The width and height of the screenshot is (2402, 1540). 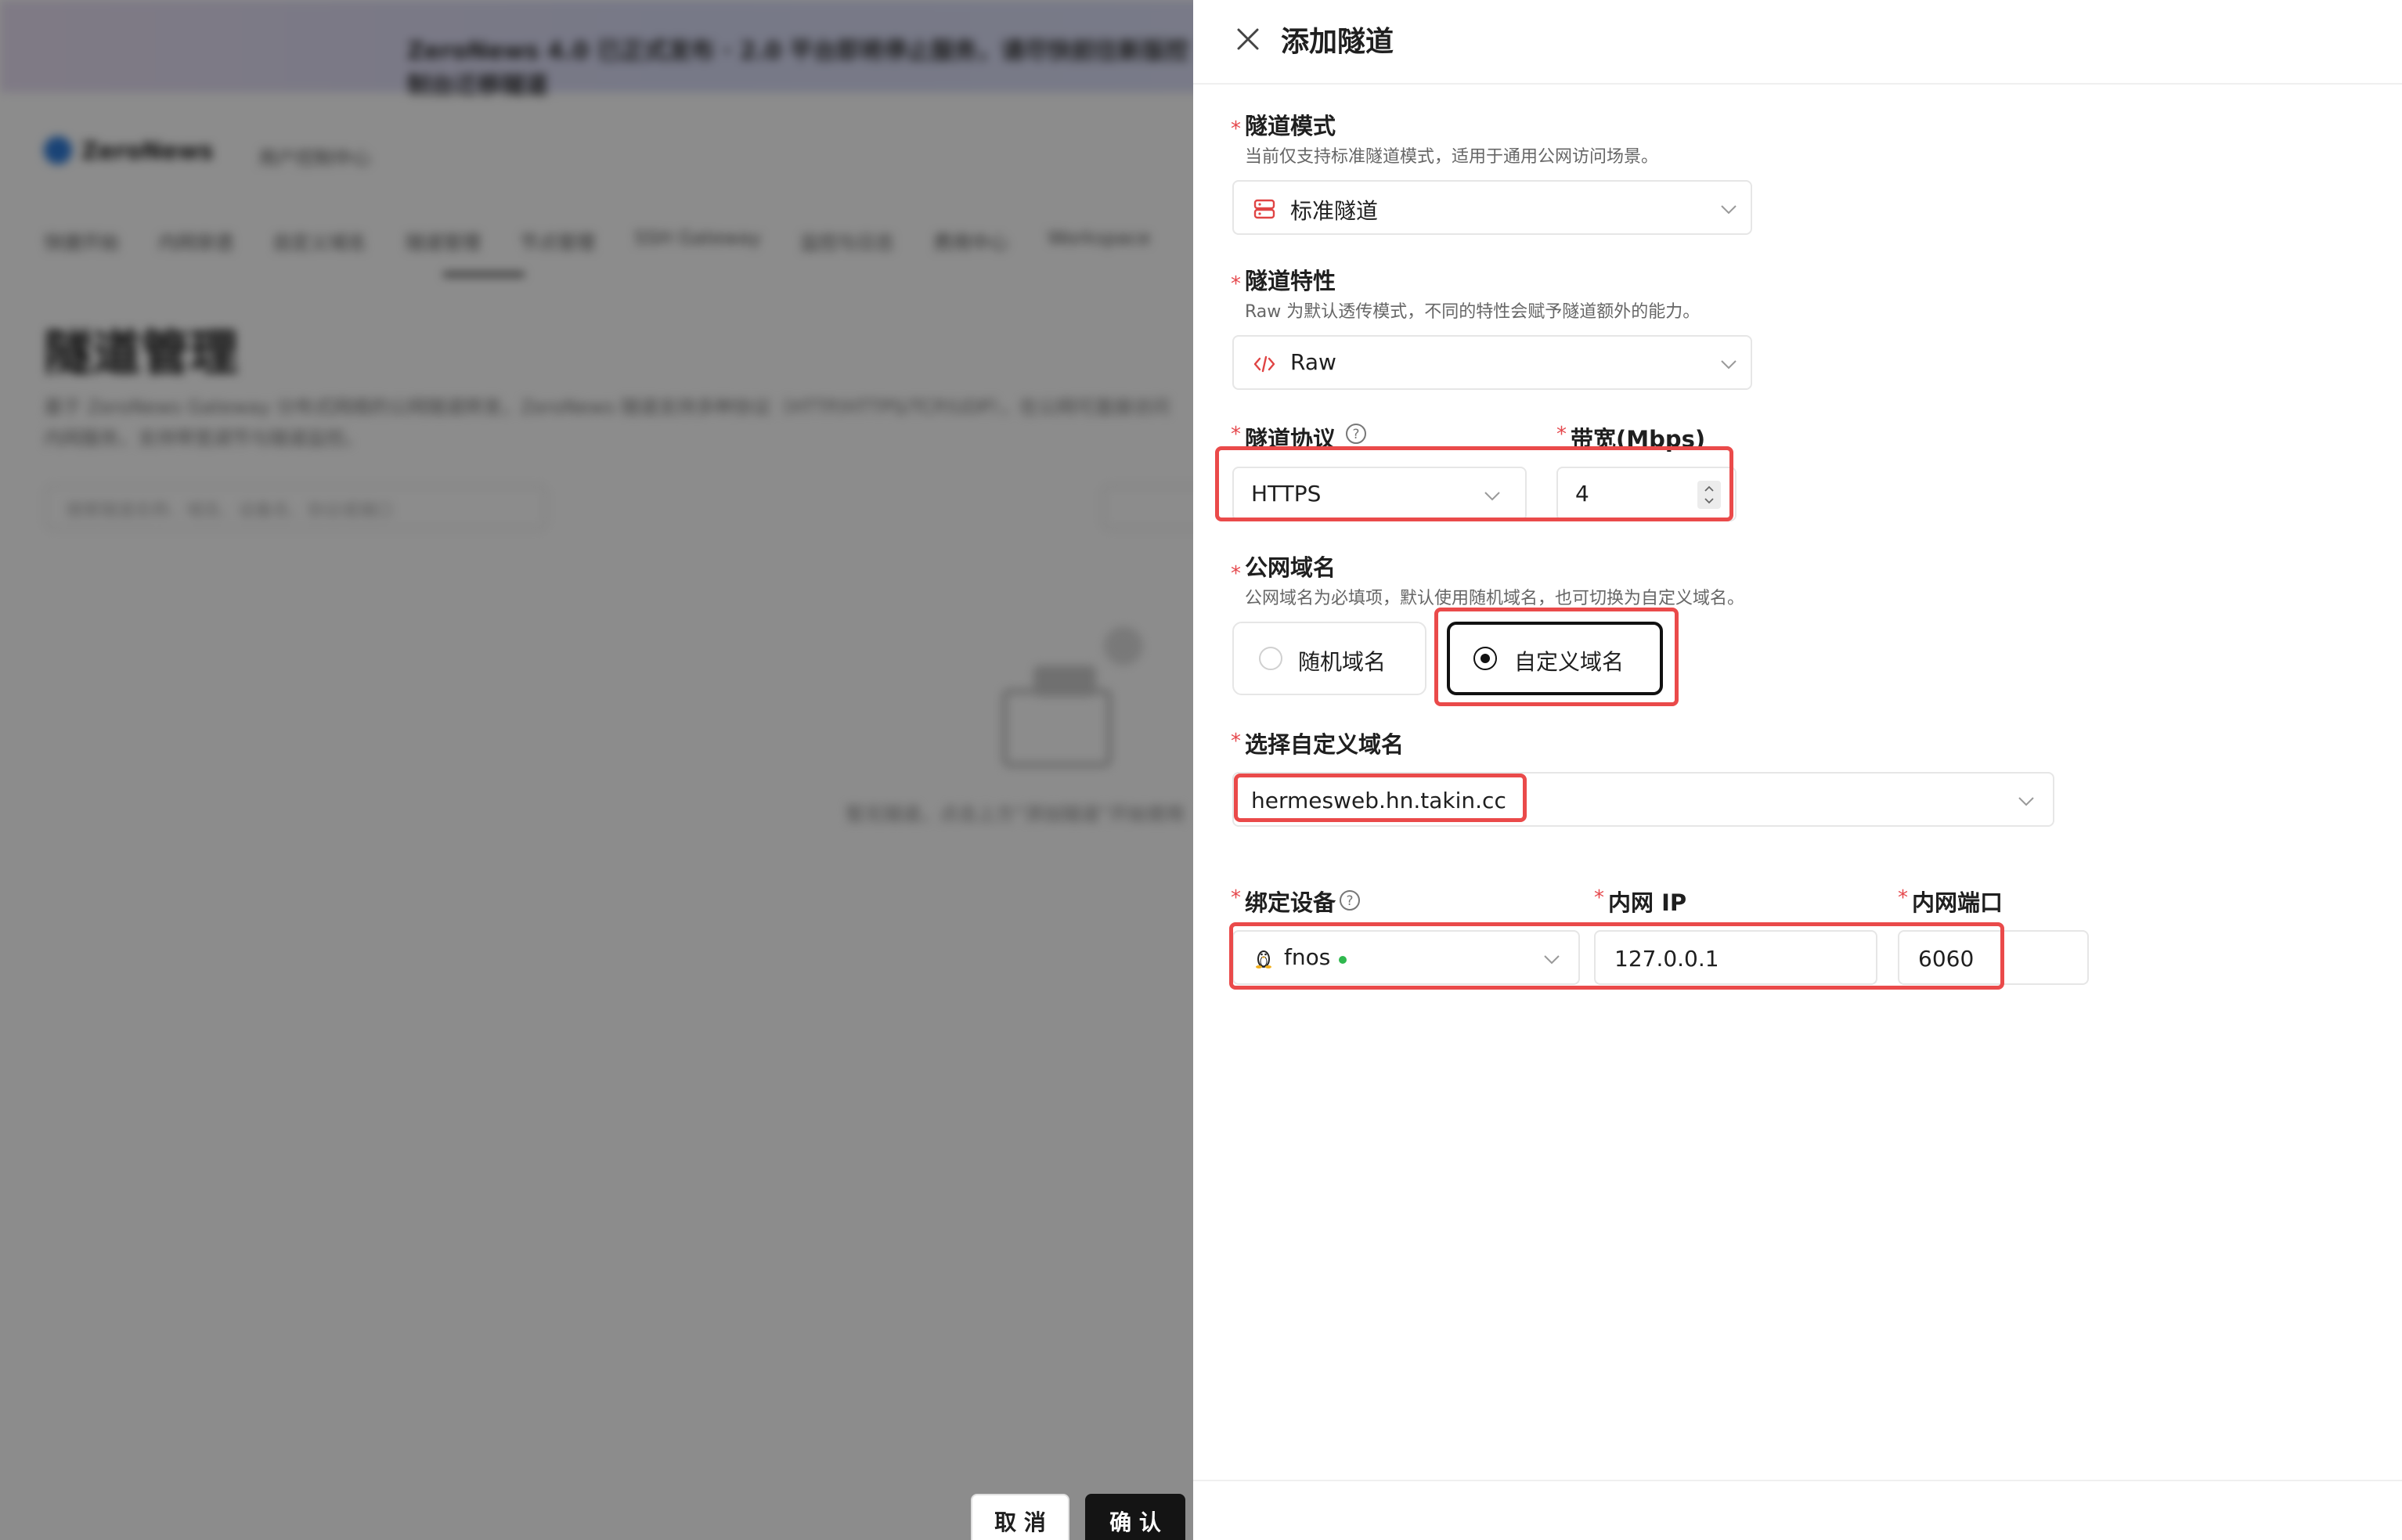 What do you see at coordinates (1709, 489) in the screenshot?
I see `chevron-up-icon` at bounding box center [1709, 489].